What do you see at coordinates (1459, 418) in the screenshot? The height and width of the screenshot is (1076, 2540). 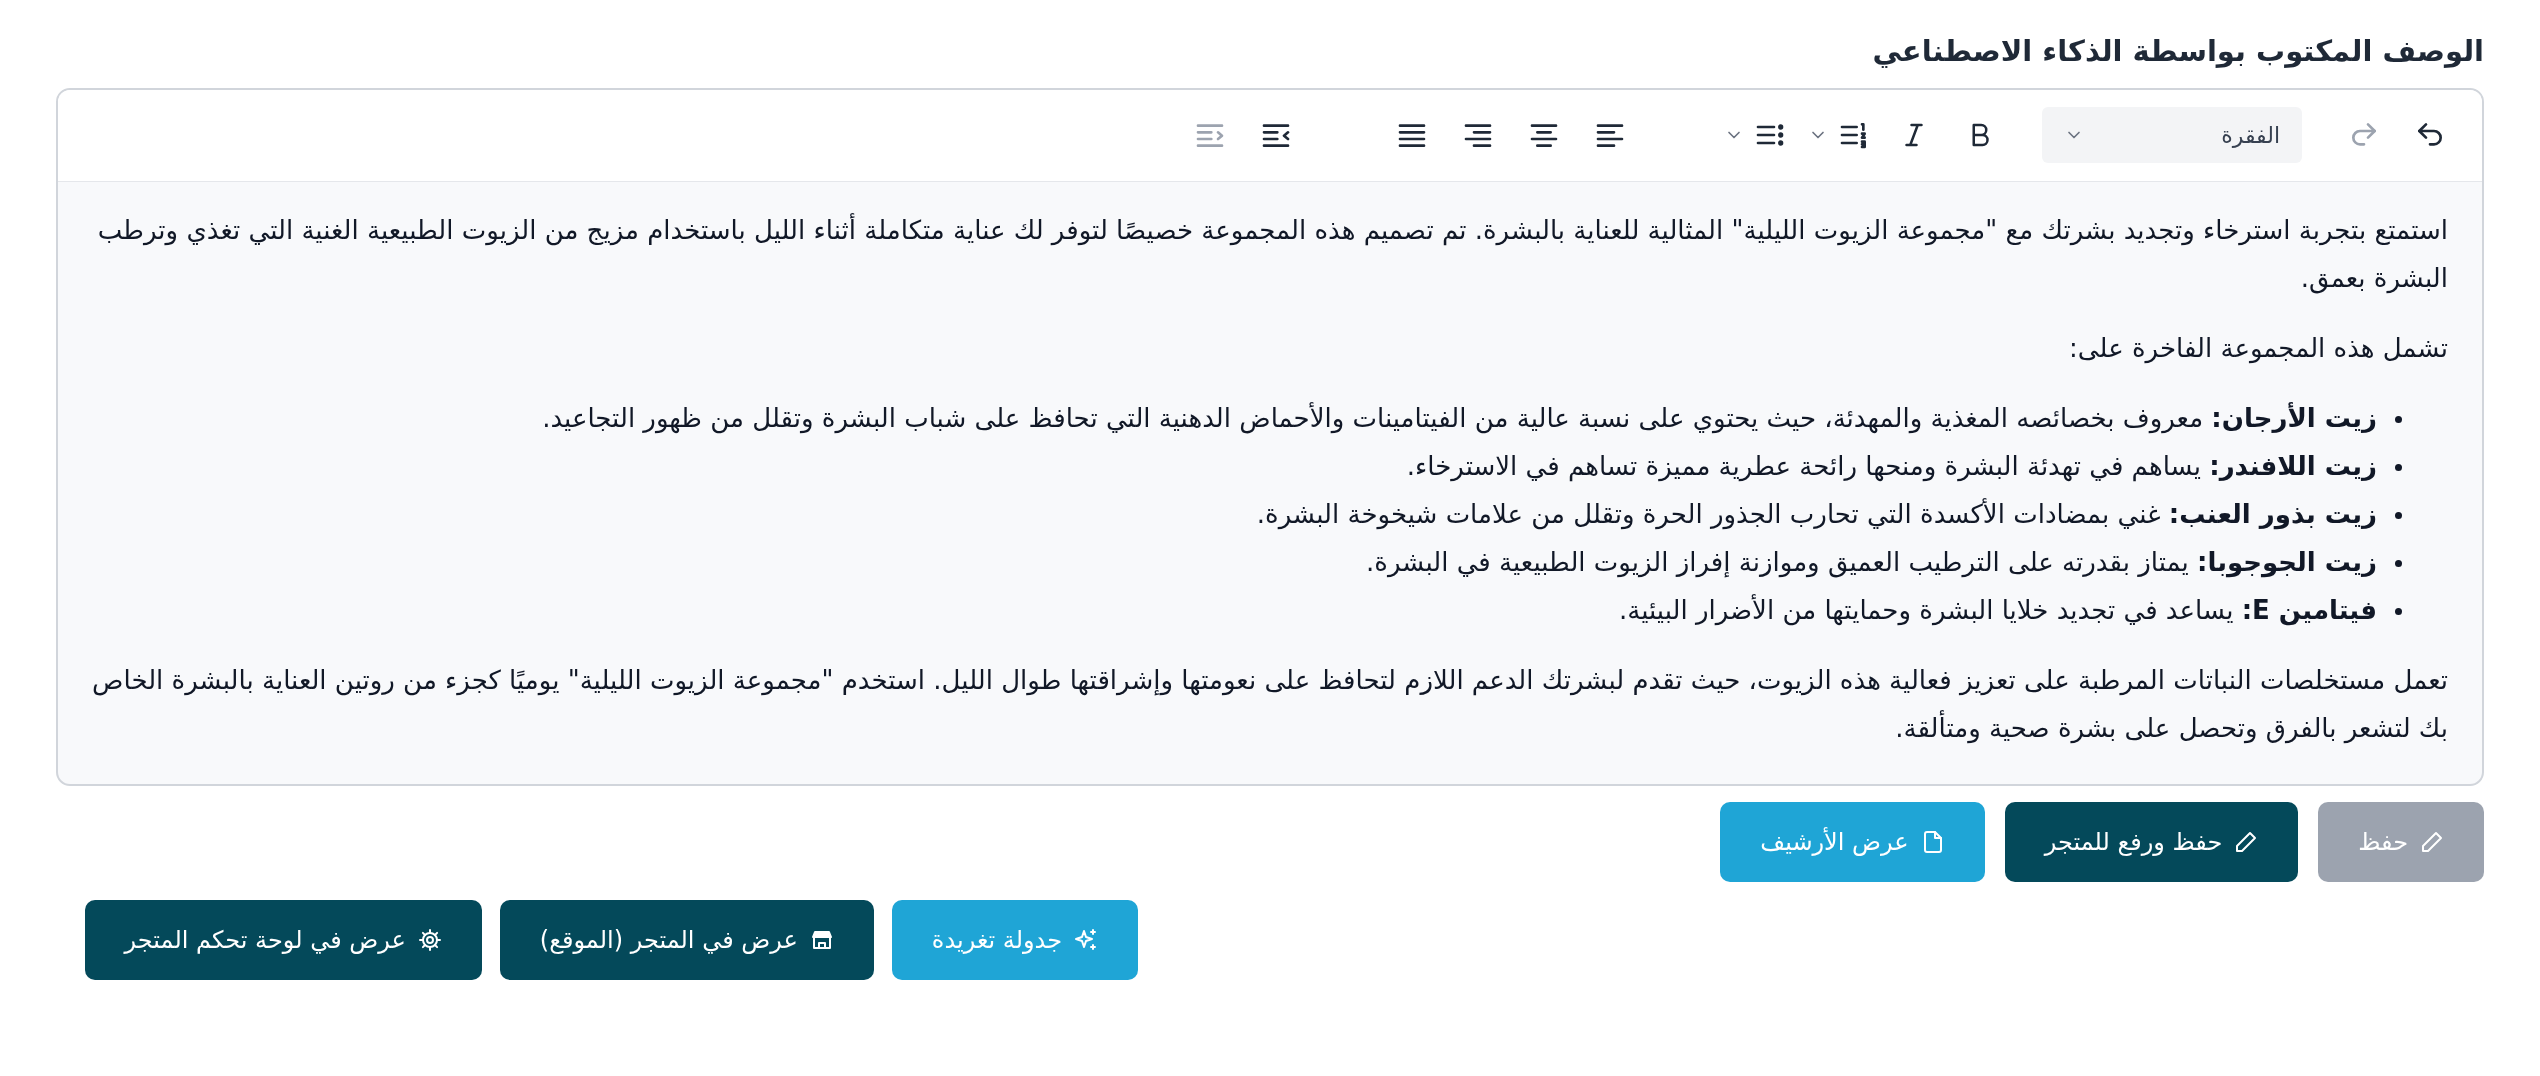 I see `list-item: زيت الأرجان: معروف بخصائصه المغذية والمهدئة، حيث يحتوي على نسبة عالية من الفيتامينات والأحماض الدهنية التي تحافظ على شباب البشرة وتقلل من ظهور التجاعيد.` at bounding box center [1459, 418].